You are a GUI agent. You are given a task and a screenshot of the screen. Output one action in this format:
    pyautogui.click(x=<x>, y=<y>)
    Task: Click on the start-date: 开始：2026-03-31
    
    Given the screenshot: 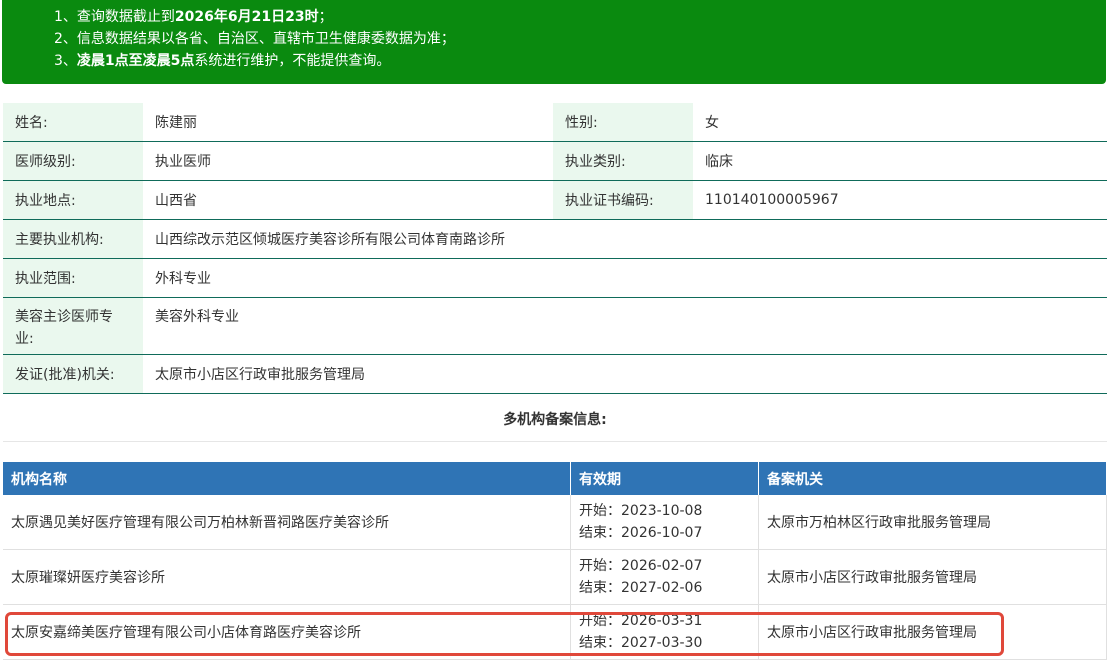 What is the action you would take?
    pyautogui.click(x=641, y=621)
    